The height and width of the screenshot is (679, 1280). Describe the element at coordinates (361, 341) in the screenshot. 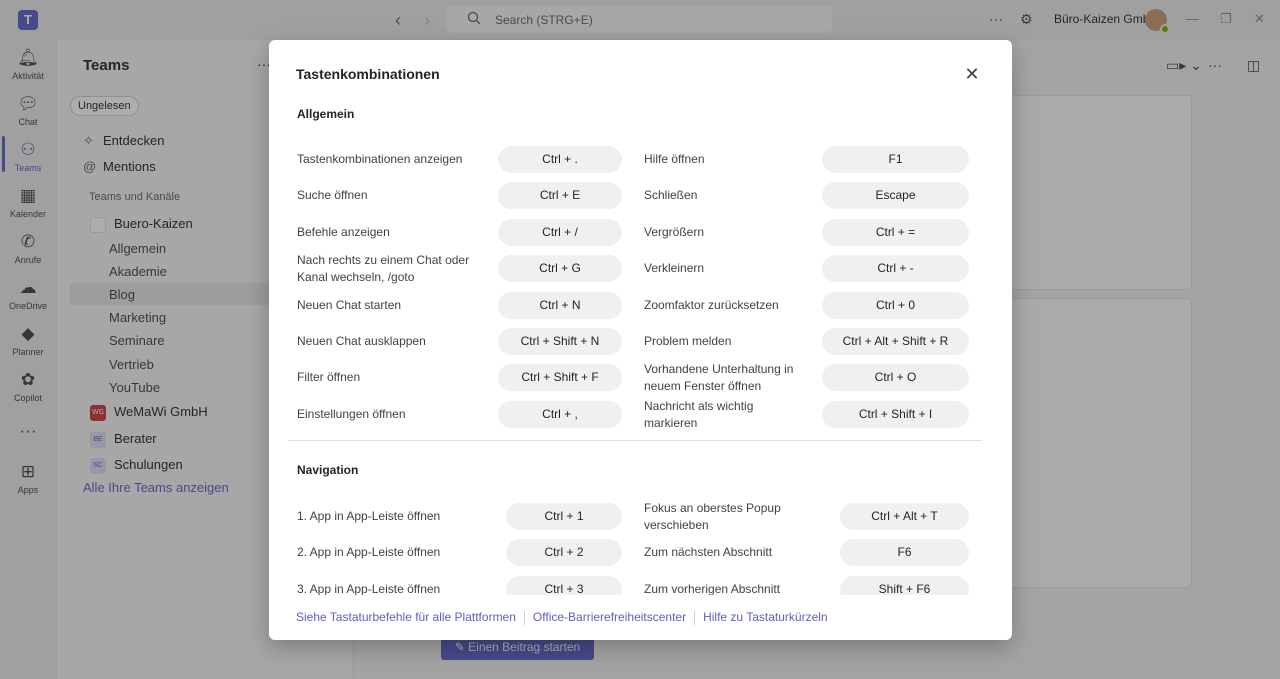

I see `shortcut-label: Neuen Chat ausklappen` at that location.